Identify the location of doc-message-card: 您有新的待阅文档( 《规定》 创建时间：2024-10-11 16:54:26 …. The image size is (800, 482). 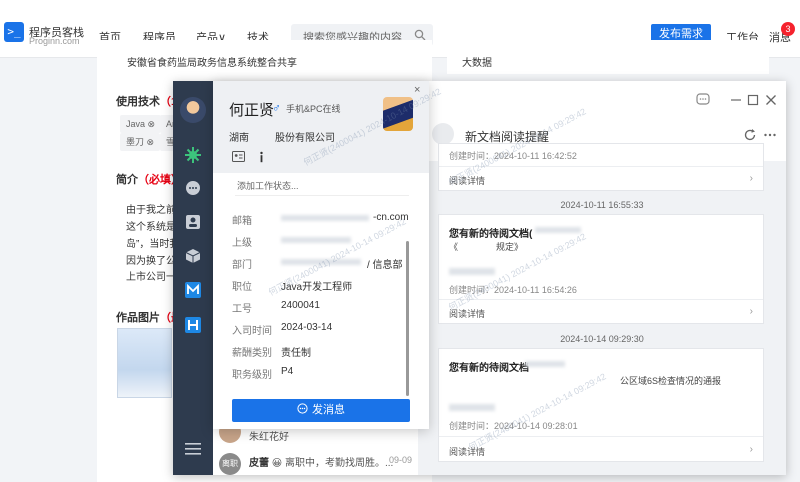
(601, 269).